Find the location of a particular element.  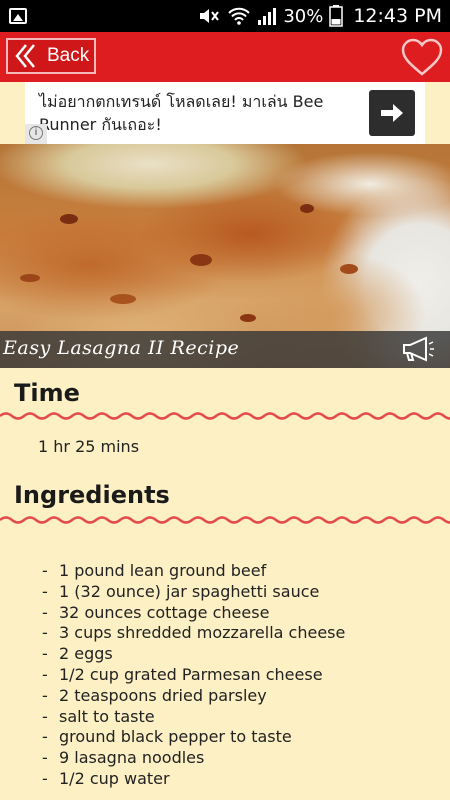

double-chevron-left-icon is located at coordinates (25, 56).